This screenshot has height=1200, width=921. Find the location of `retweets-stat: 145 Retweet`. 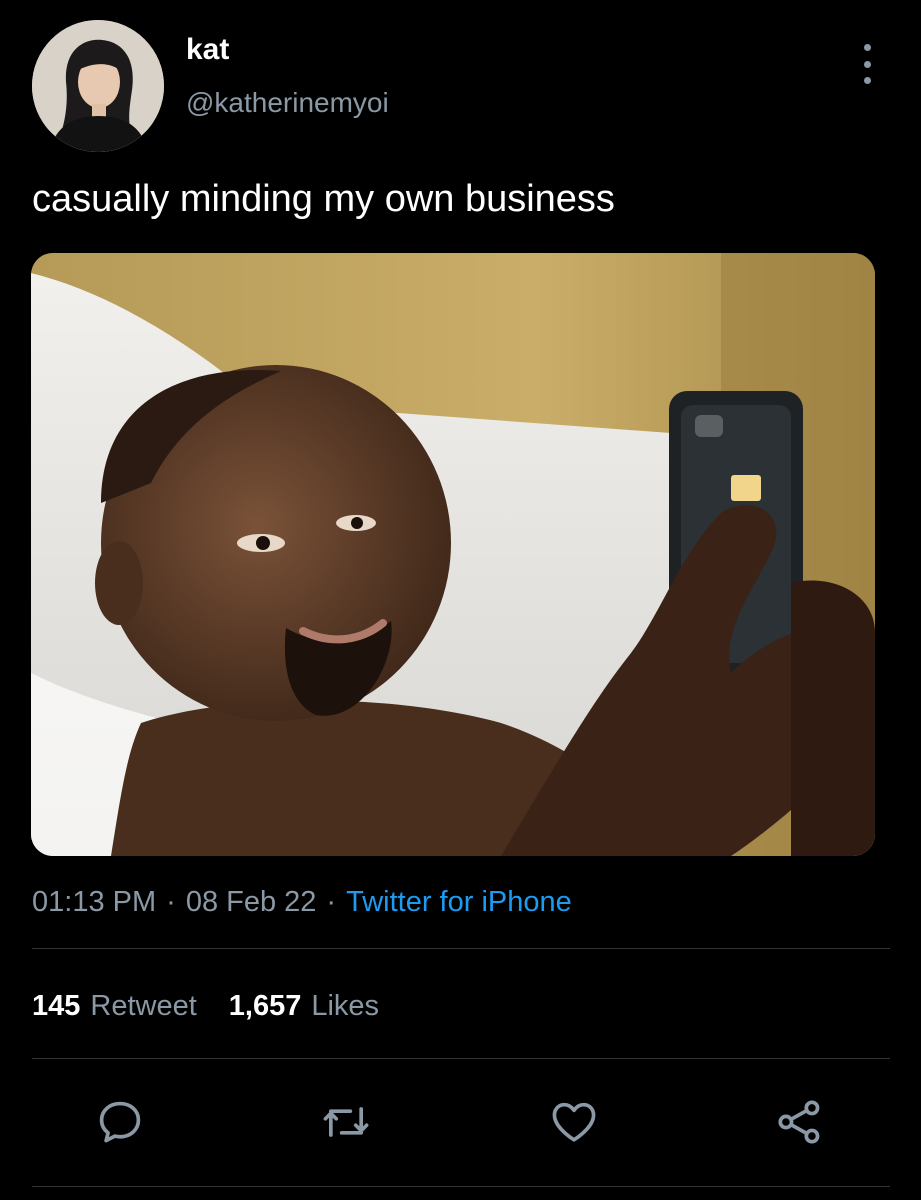

retweets-stat: 145 Retweet is located at coordinates (114, 1006).